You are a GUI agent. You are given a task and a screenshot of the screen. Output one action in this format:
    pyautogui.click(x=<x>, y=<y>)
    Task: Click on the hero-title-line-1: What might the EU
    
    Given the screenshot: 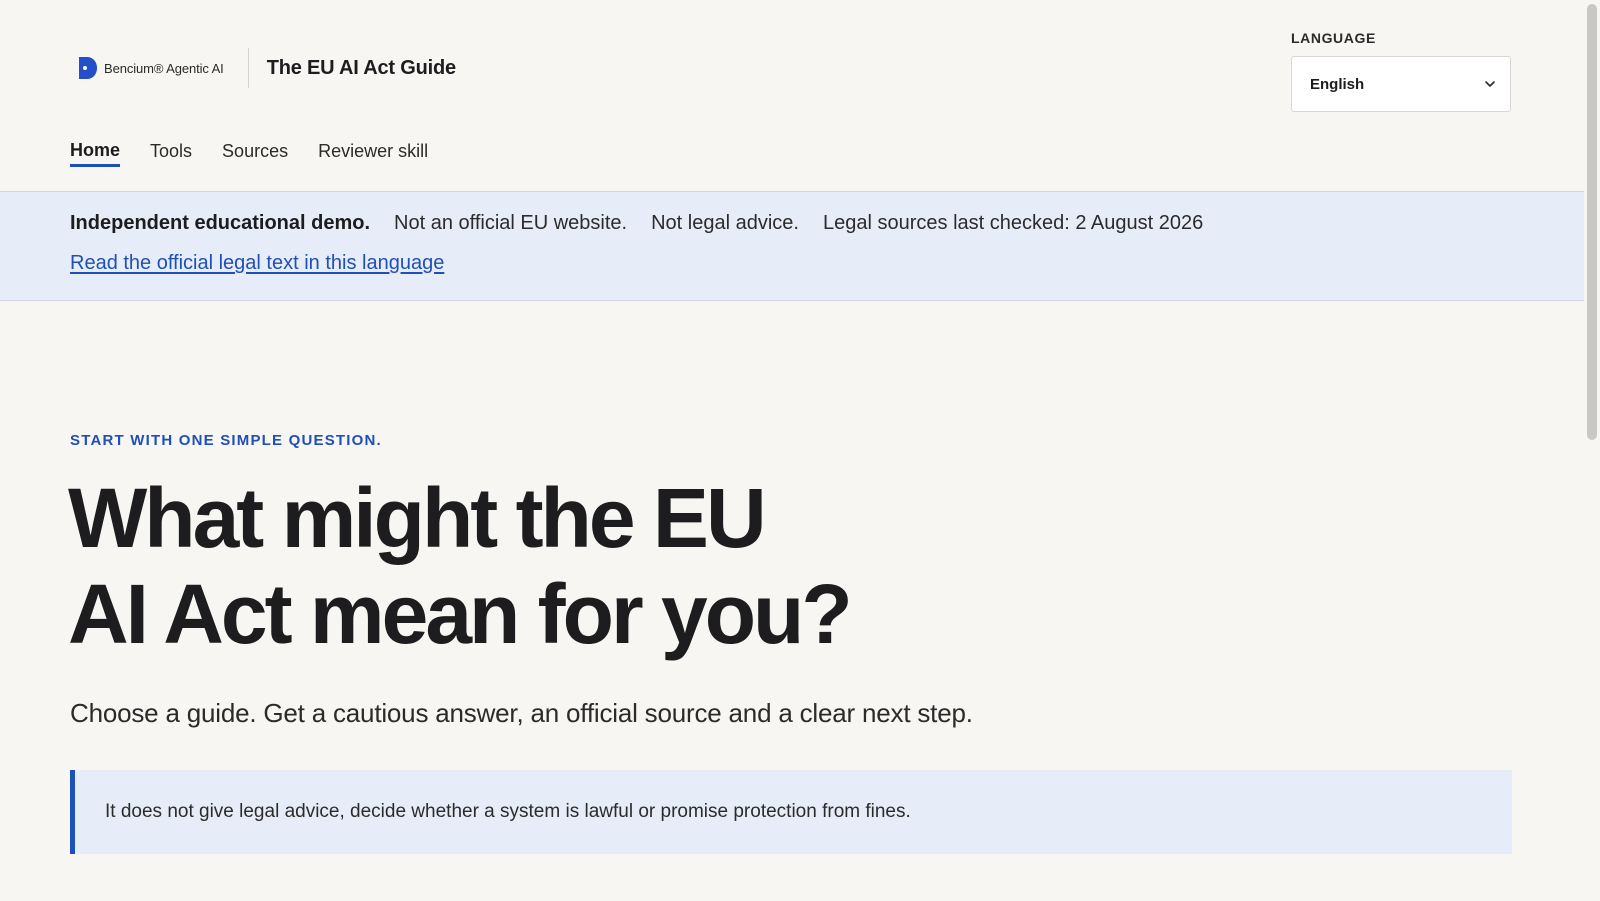 What is the action you would take?
    pyautogui.click(x=417, y=518)
    